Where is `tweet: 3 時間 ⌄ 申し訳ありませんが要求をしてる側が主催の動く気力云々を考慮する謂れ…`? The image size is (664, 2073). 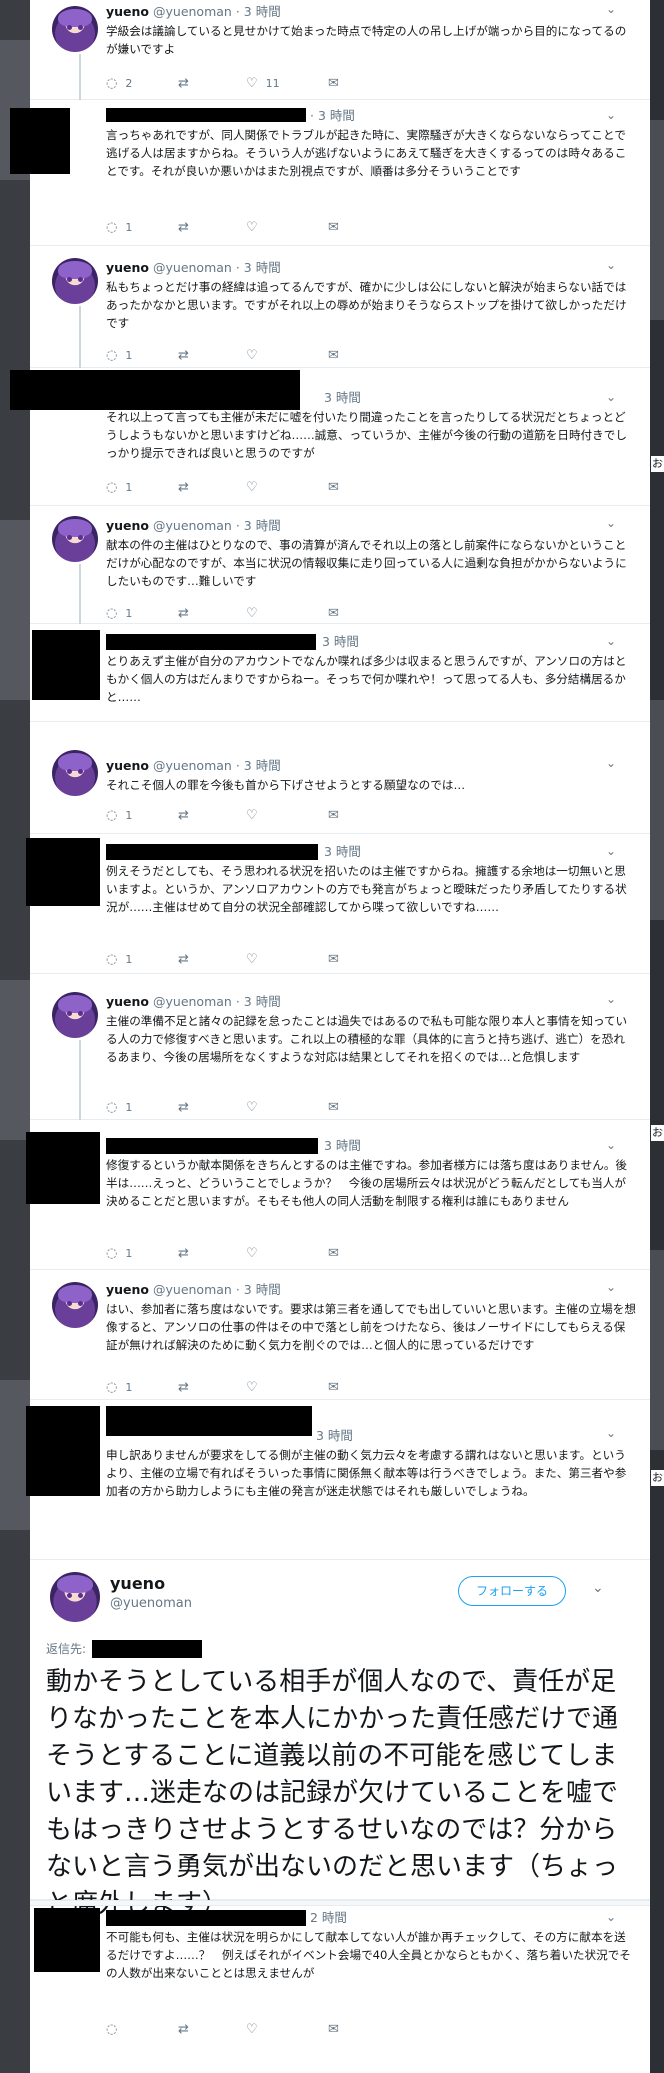 tweet: 3 時間 ⌄ 申し訳ありませんが要求をしてる側が主催の動く気力云々を考慮する謂れ… is located at coordinates (338, 1480).